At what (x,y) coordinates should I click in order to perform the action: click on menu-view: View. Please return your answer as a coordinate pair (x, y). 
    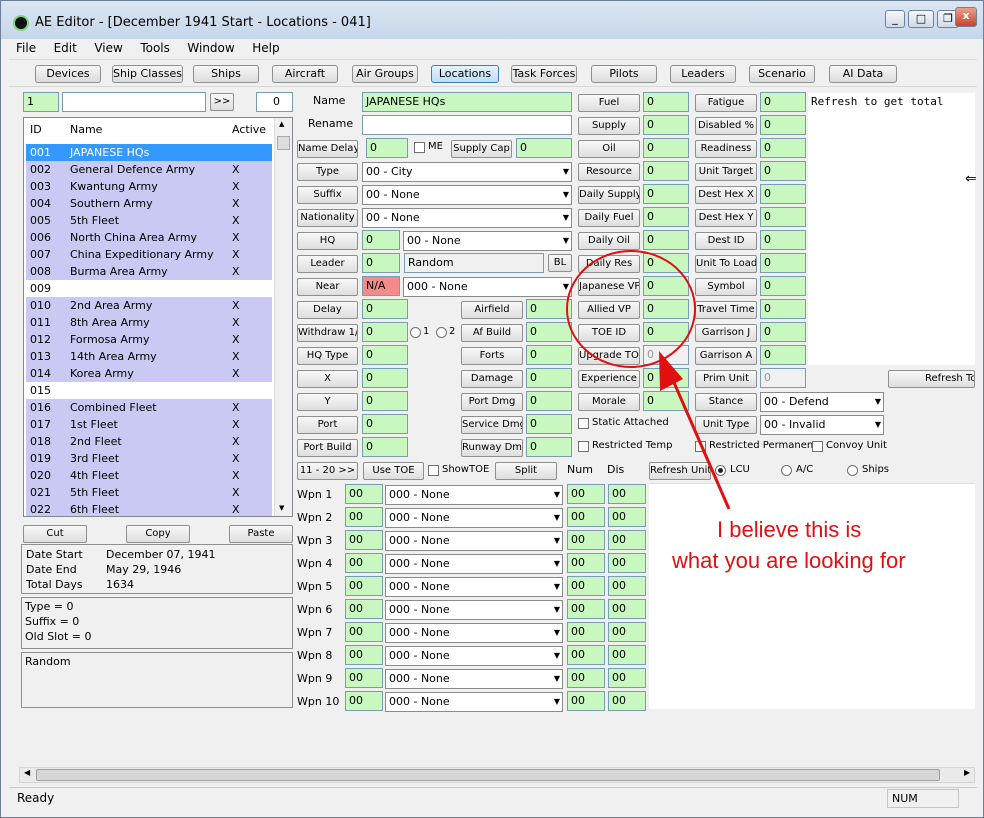
    Looking at the image, I should click on (108, 48).